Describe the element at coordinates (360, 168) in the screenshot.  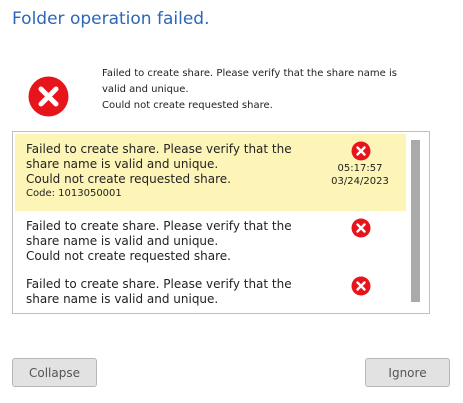
I see `log-entry-time: 05:17:57` at that location.